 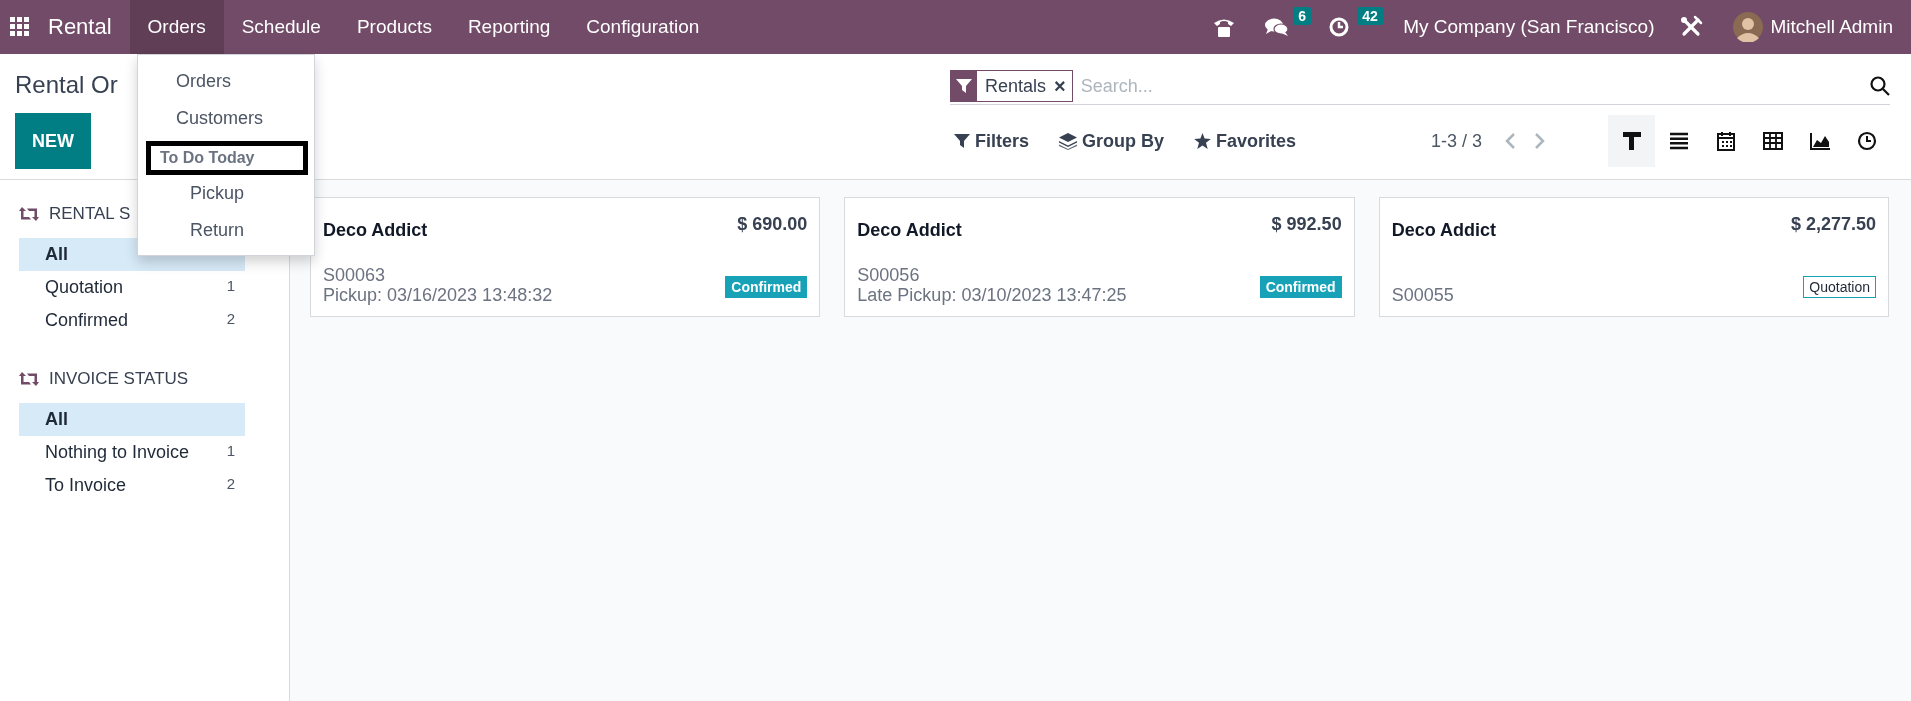 What do you see at coordinates (1016, 86) in the screenshot?
I see `facet-label: Rentals` at bounding box center [1016, 86].